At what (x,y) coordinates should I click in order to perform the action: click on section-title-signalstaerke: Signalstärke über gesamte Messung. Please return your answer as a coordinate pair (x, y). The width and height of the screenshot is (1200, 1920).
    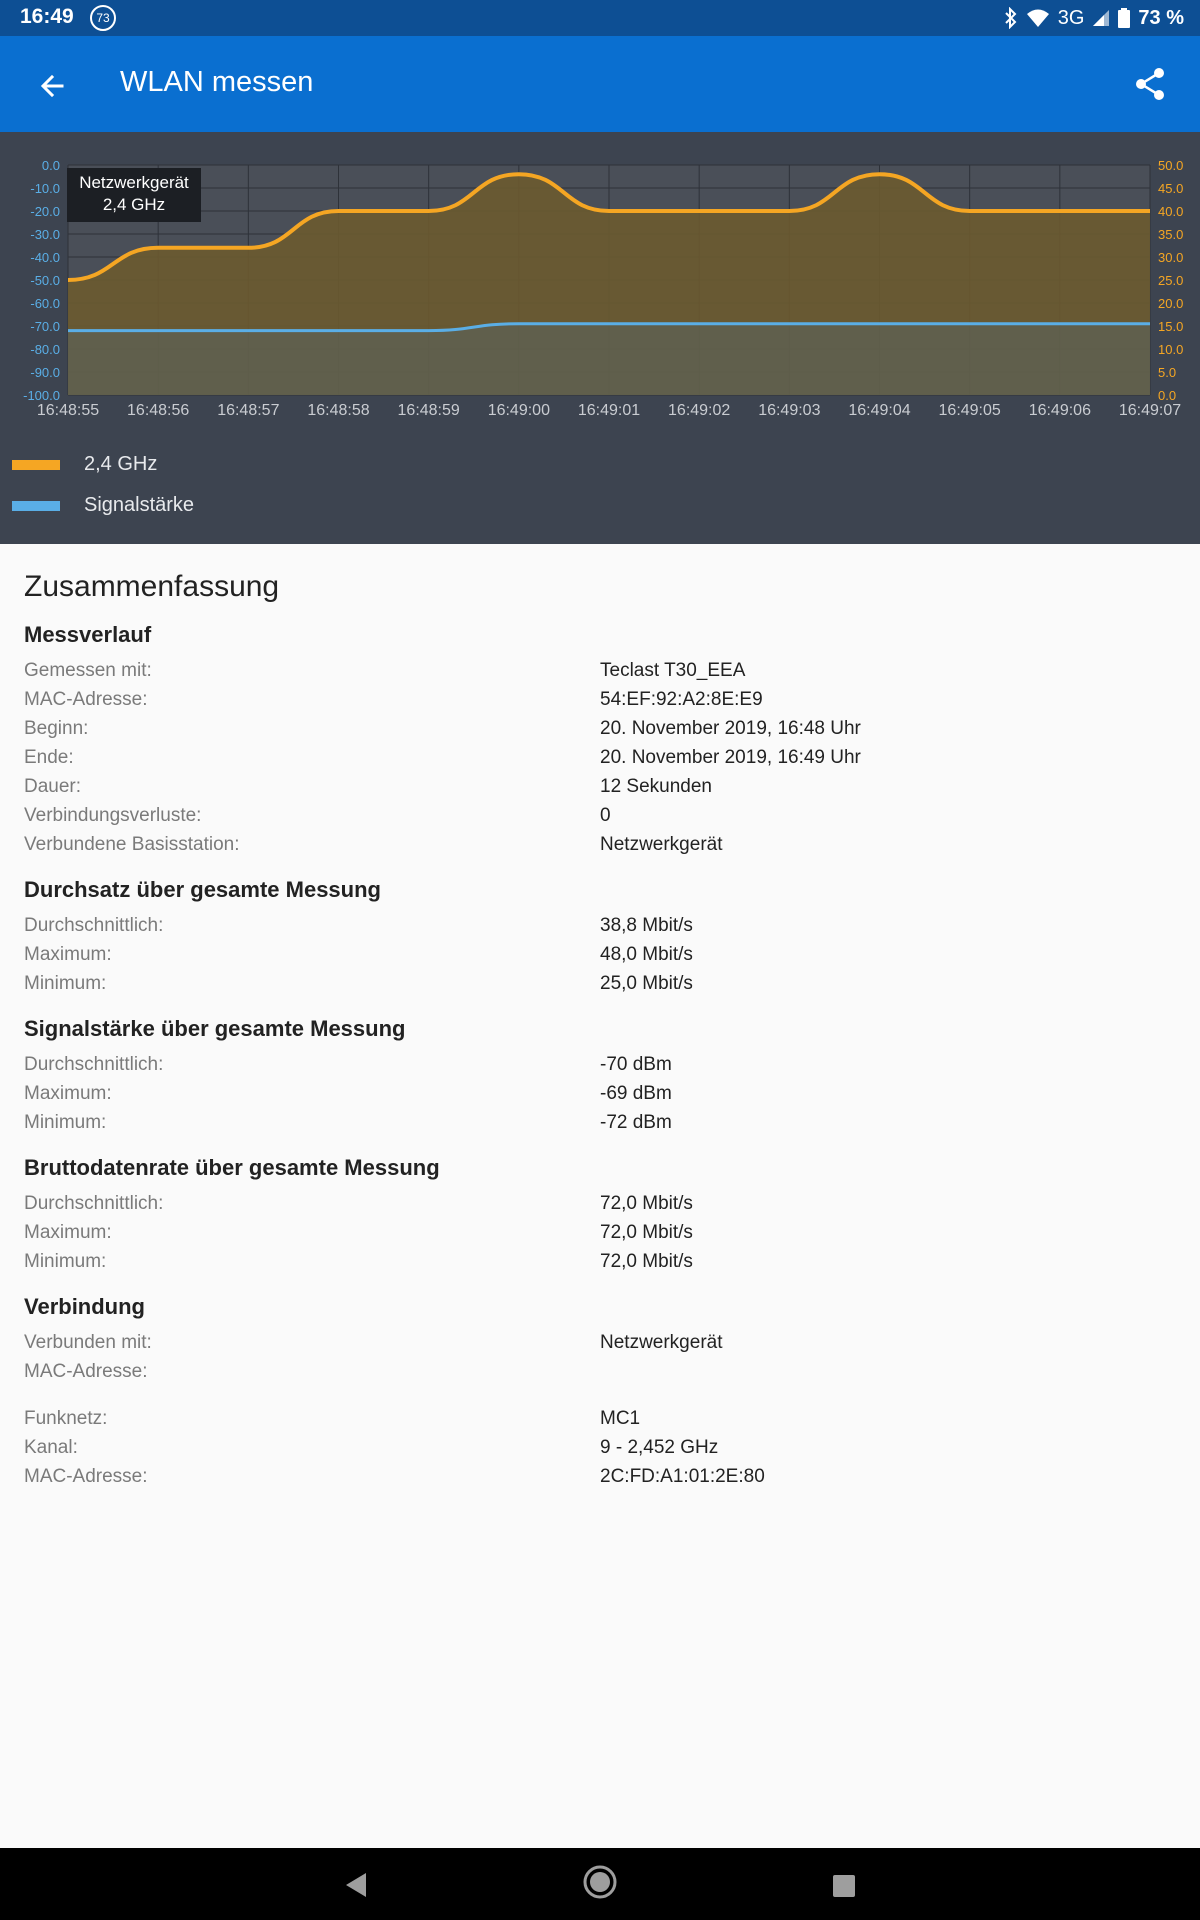
    Looking at the image, I should click on (215, 1028).